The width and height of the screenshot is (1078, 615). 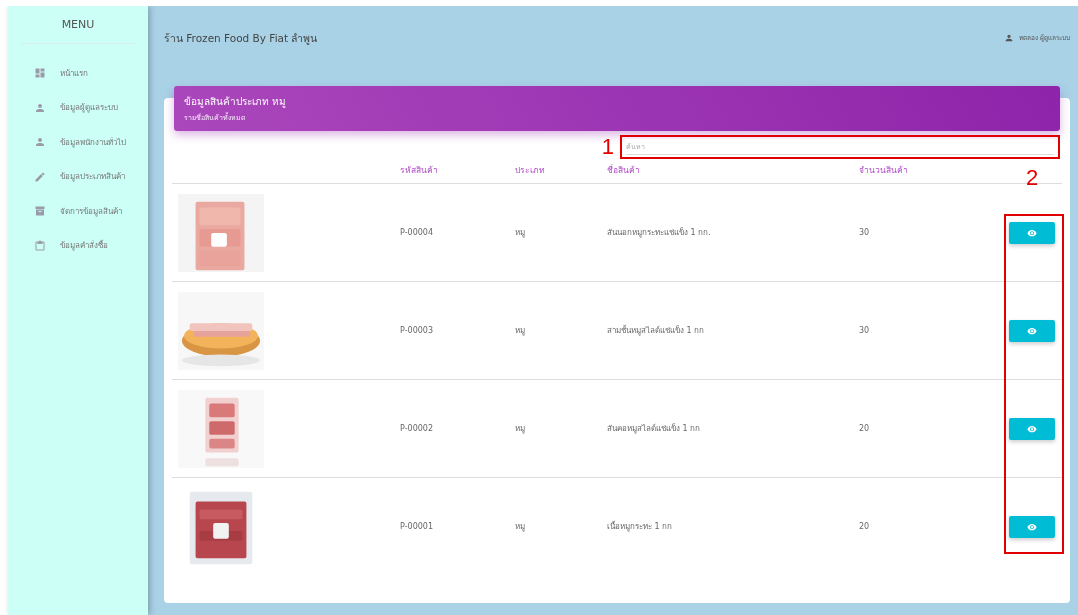 I want to click on table-cell-text: P-00004, so click(x=417, y=232).